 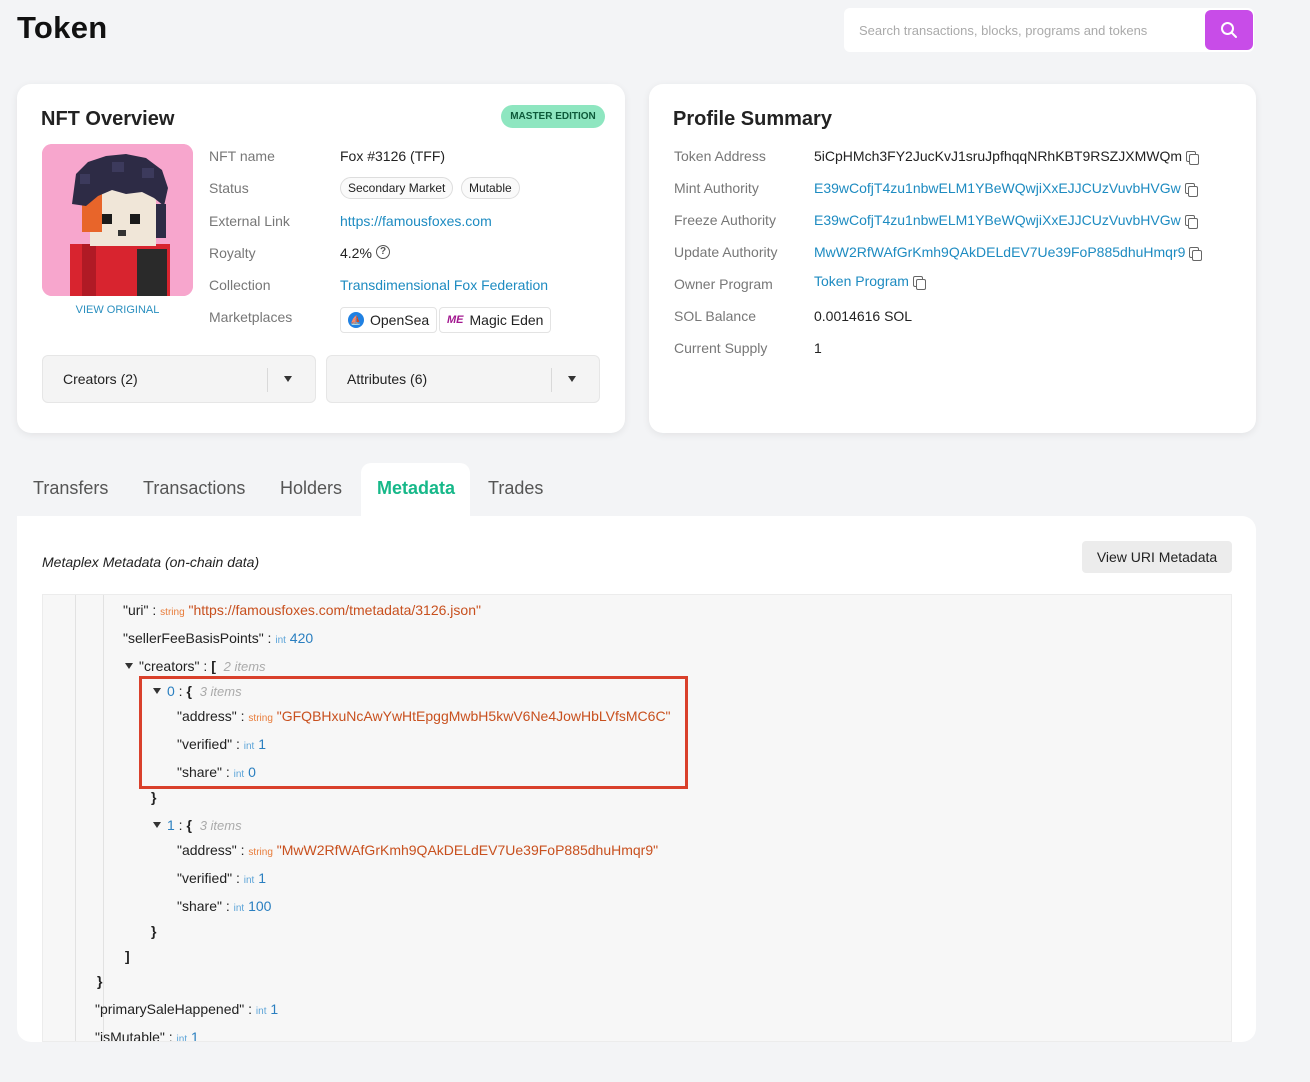 What do you see at coordinates (400, 320) in the screenshot?
I see `opensea-label: OpenSea` at bounding box center [400, 320].